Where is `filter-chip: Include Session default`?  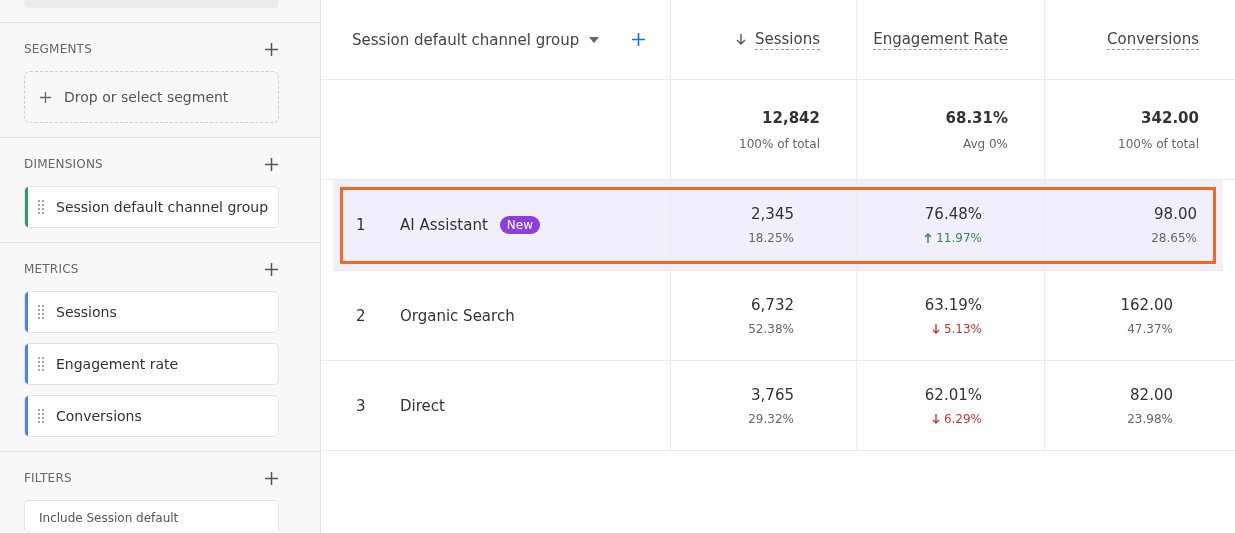
filter-chip: Include Session default is located at coordinates (151, 515).